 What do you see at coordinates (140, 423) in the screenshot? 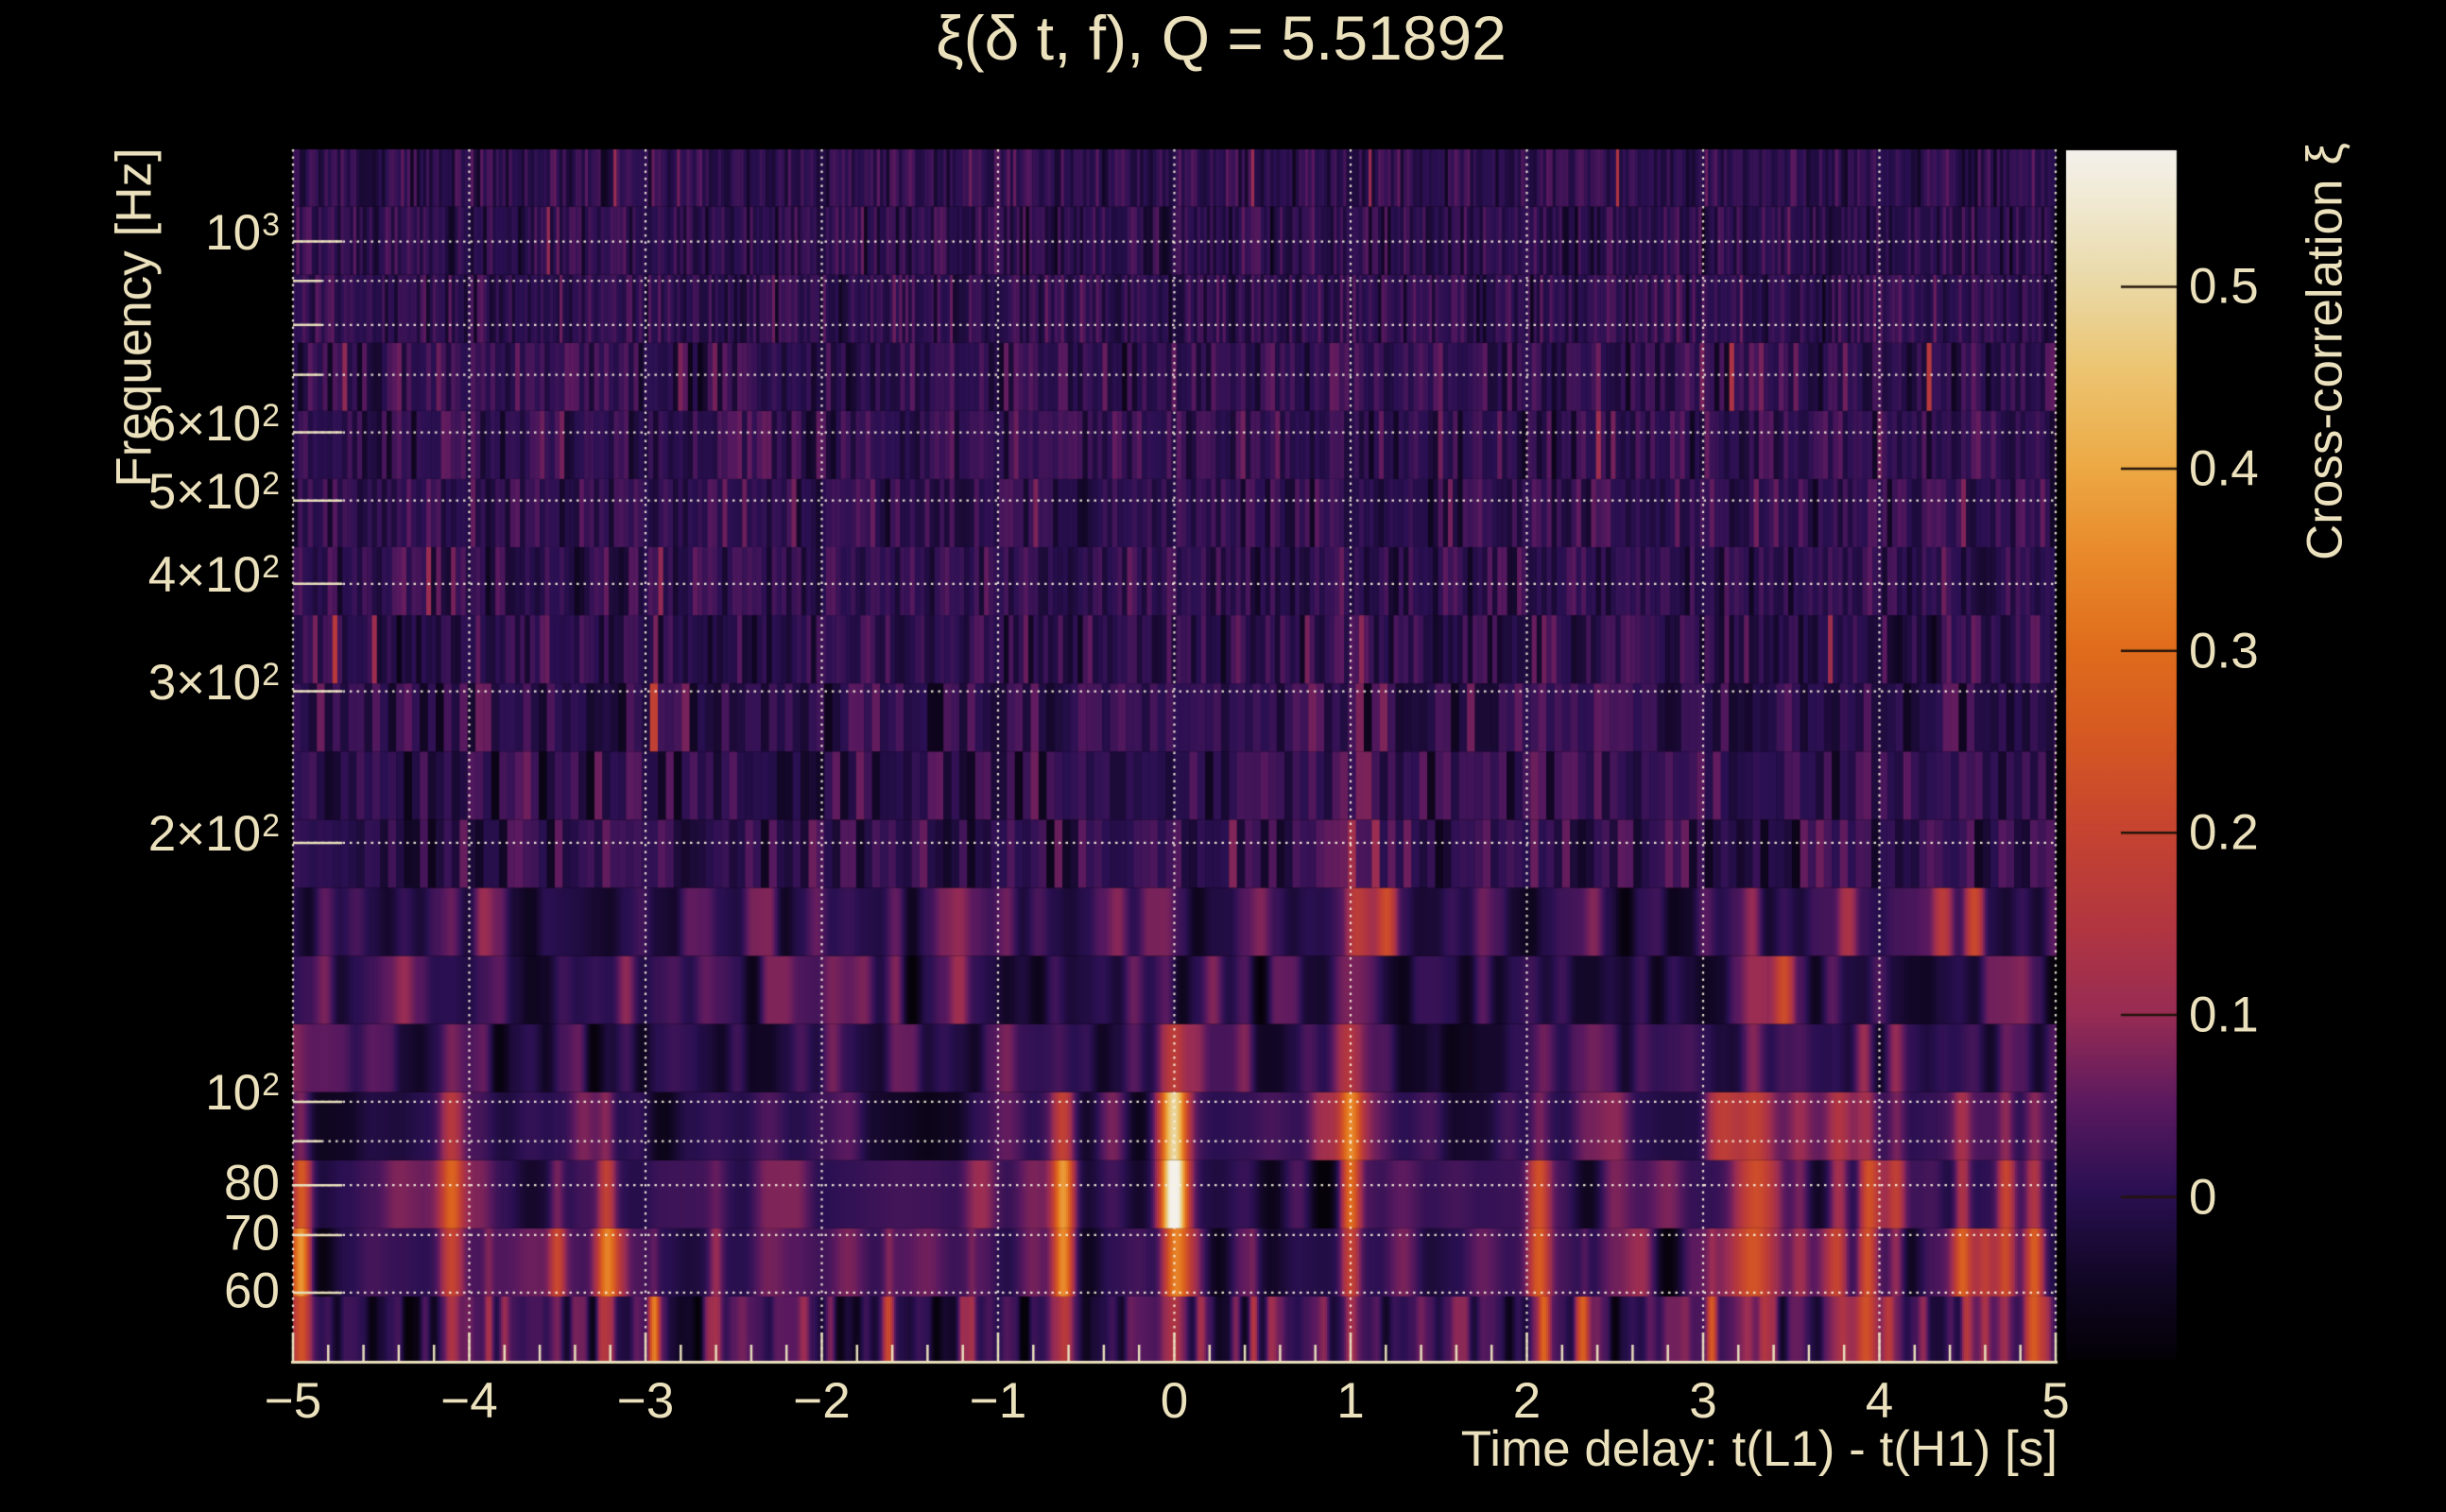
I see `y-tick-label: 6×102` at bounding box center [140, 423].